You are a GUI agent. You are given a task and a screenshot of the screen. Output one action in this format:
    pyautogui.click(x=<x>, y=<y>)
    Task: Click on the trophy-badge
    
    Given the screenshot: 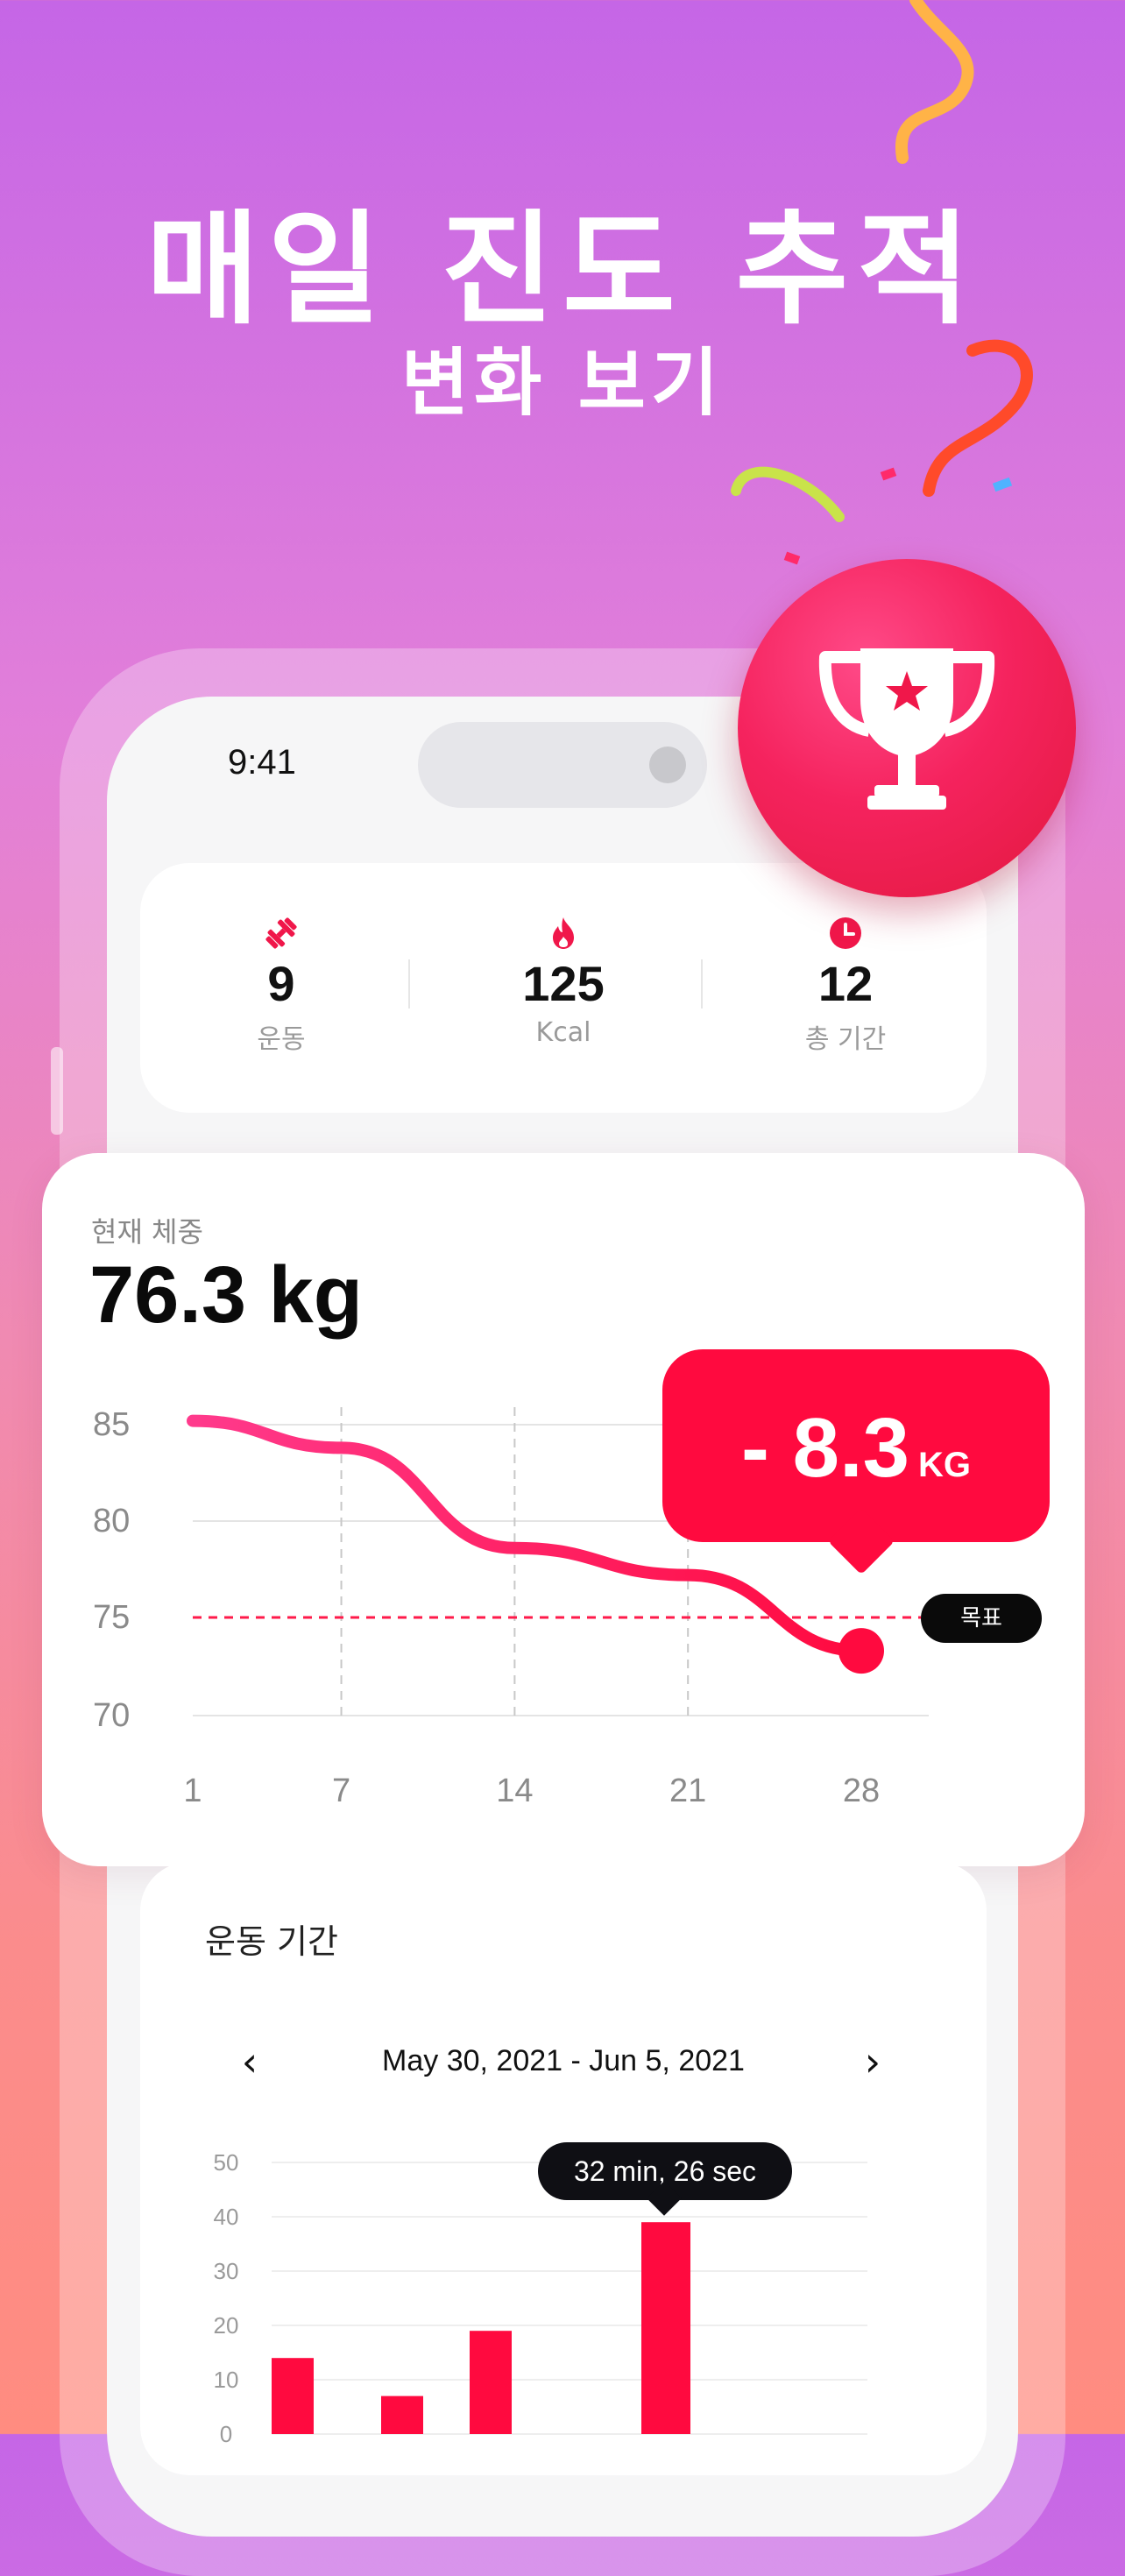 What is the action you would take?
    pyautogui.click(x=907, y=728)
    